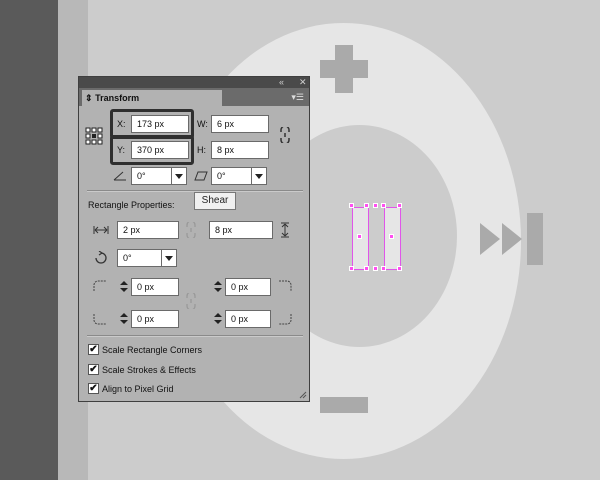 The height and width of the screenshot is (480, 600). Describe the element at coordinates (195, 336) in the screenshot. I see `divider` at that location.